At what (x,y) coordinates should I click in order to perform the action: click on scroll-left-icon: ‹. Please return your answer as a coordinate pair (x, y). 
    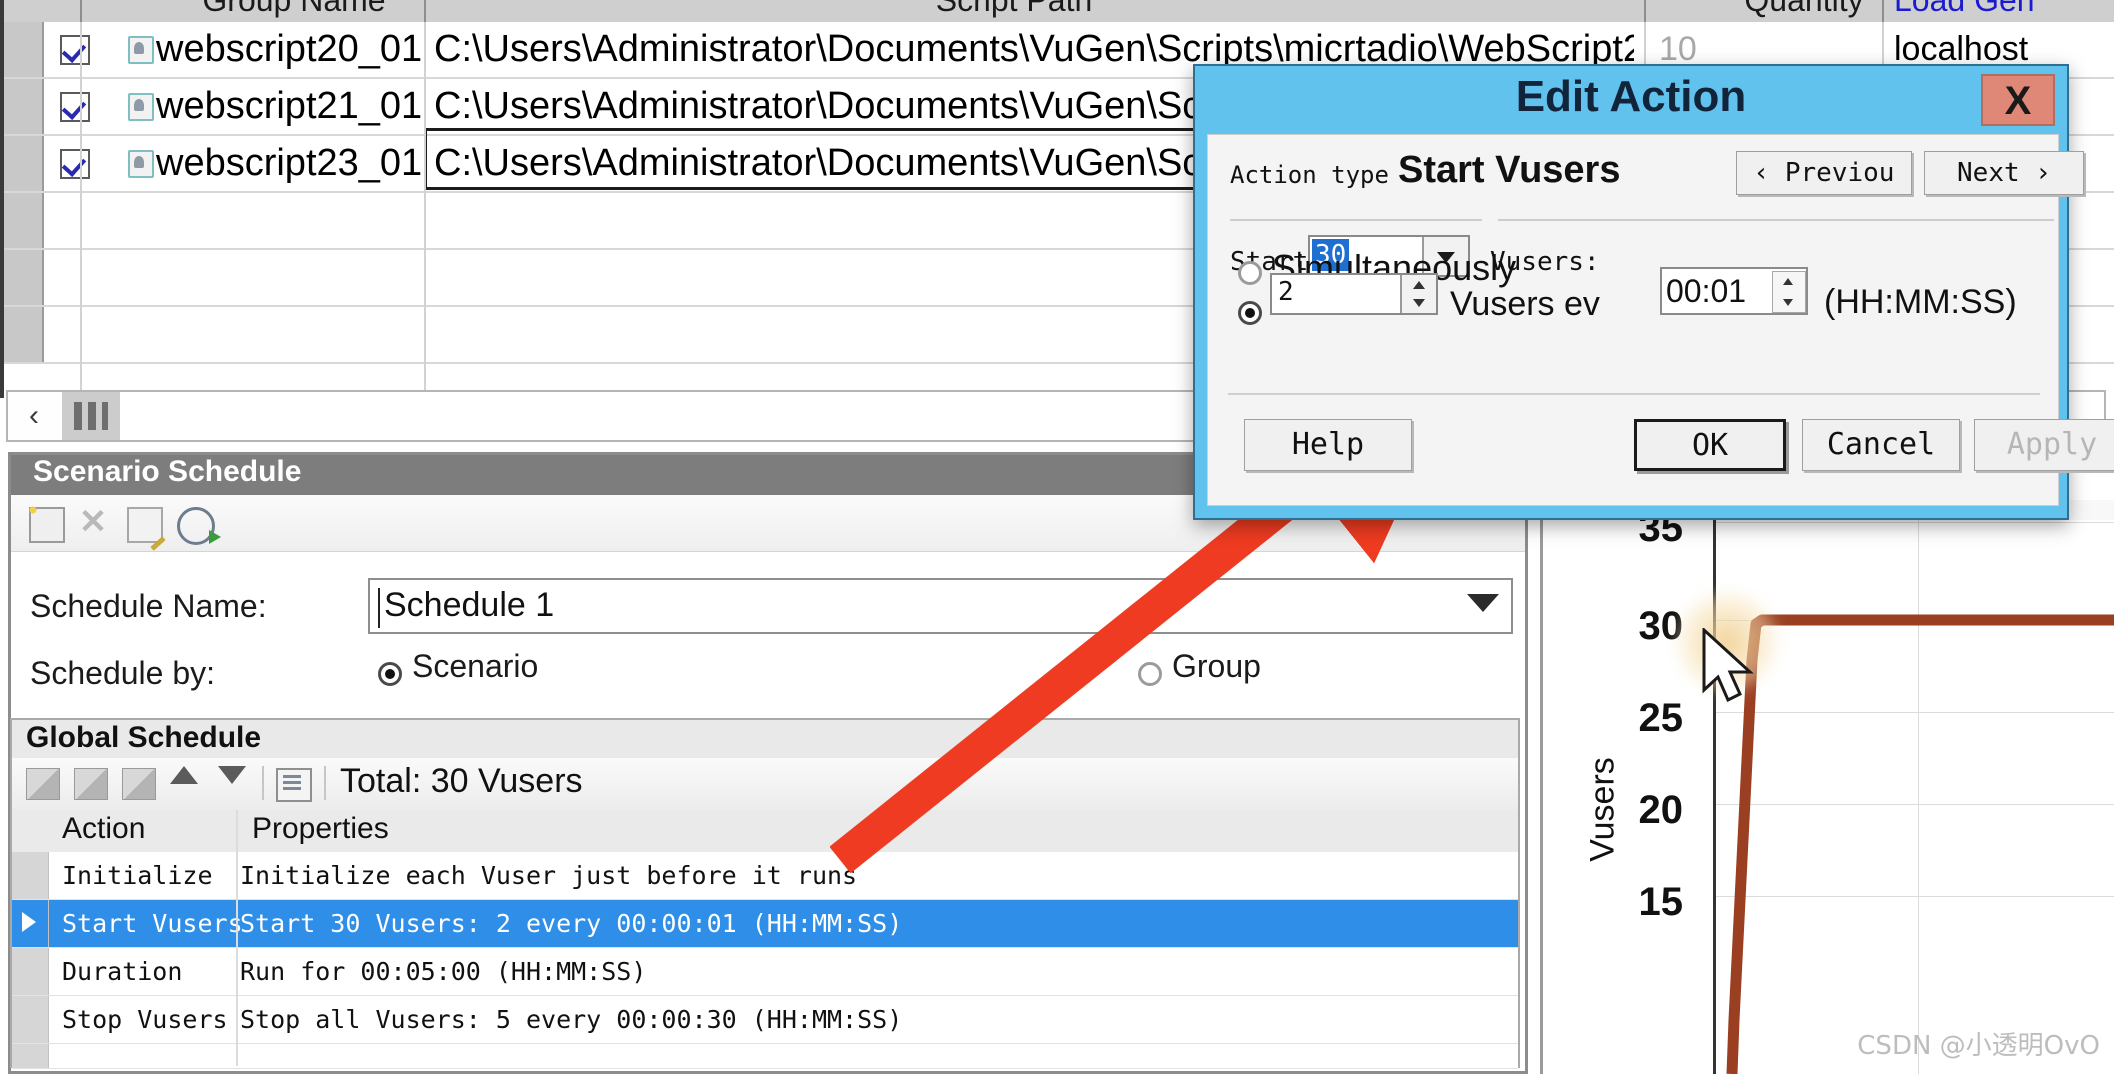
    Looking at the image, I should click on (34, 416).